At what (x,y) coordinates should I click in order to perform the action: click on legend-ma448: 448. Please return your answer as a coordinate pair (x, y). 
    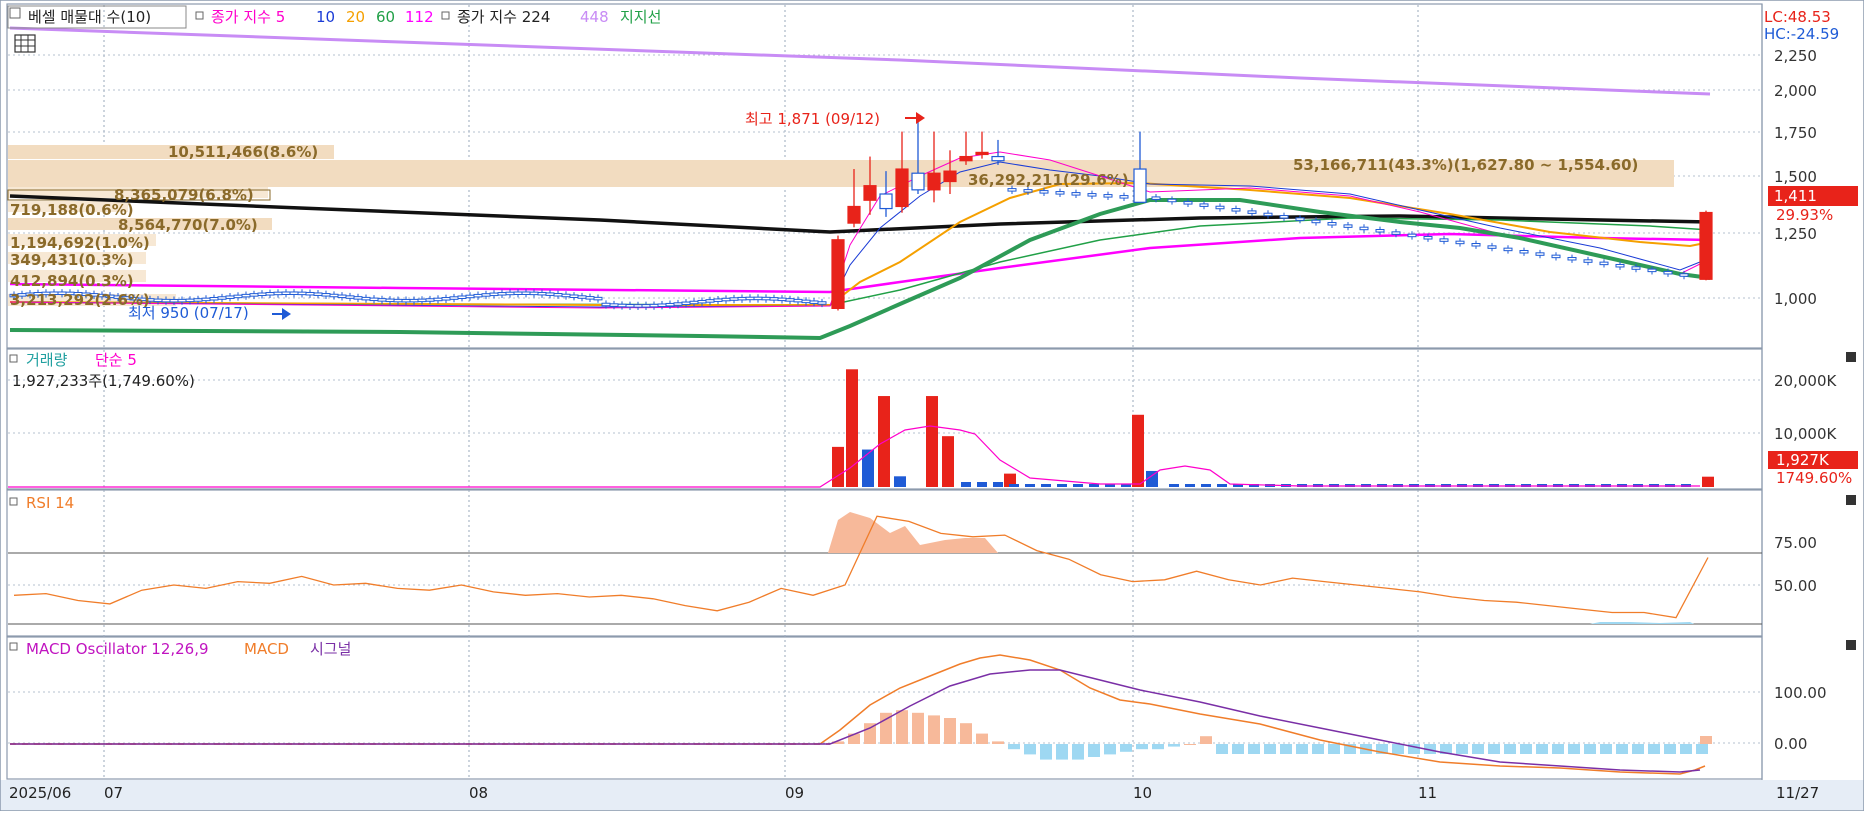
    Looking at the image, I should click on (594, 17).